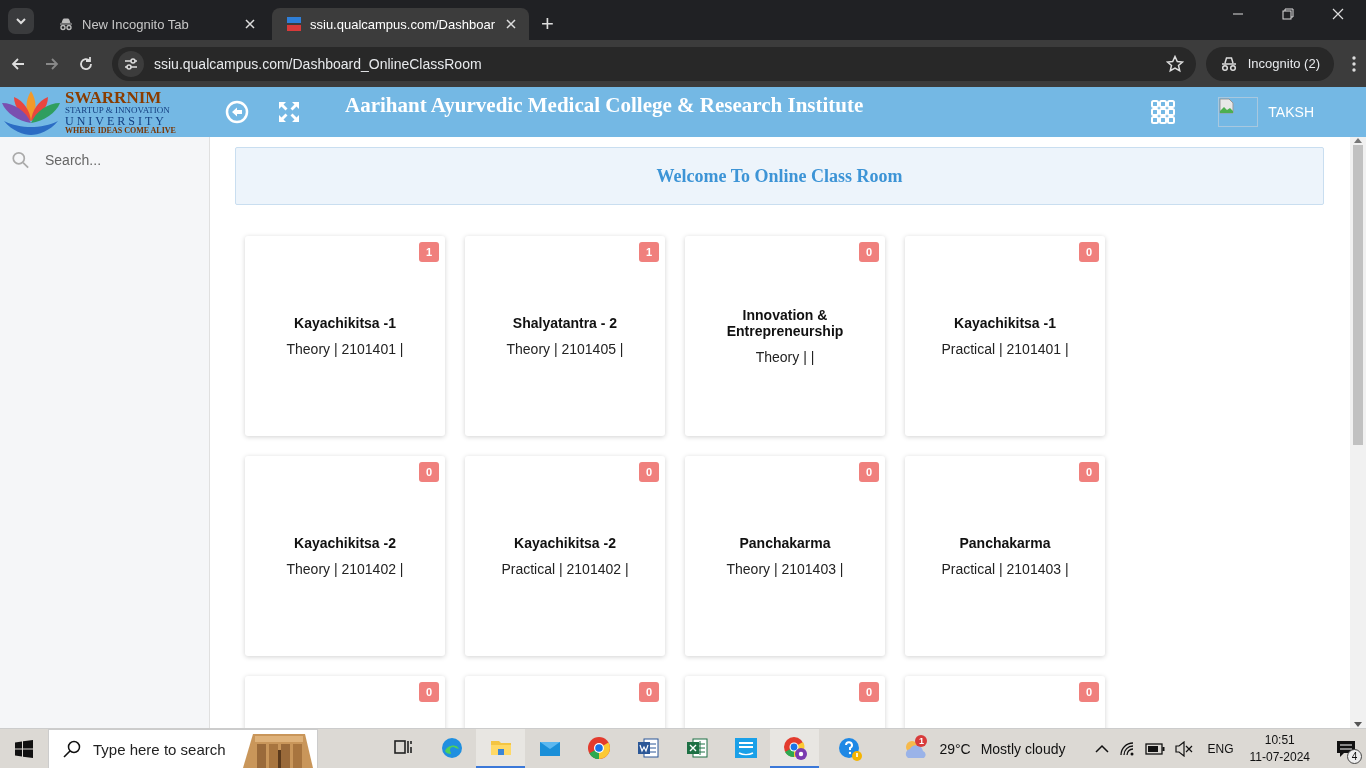  I want to click on chevron-down-icon, so click(21, 21).